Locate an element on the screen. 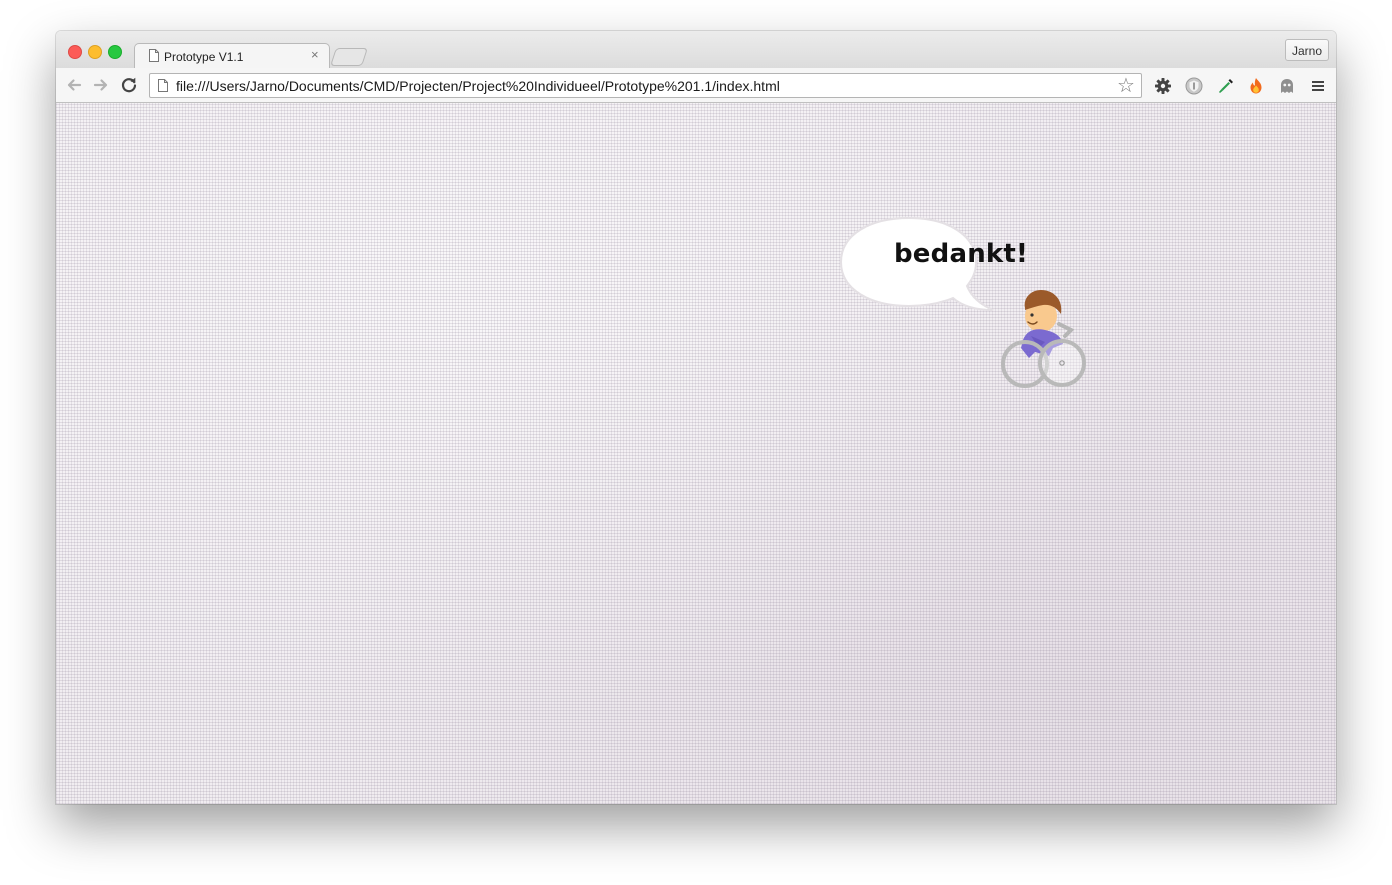 The height and width of the screenshot is (885, 1392). tab-close-icon: × is located at coordinates (315, 54).